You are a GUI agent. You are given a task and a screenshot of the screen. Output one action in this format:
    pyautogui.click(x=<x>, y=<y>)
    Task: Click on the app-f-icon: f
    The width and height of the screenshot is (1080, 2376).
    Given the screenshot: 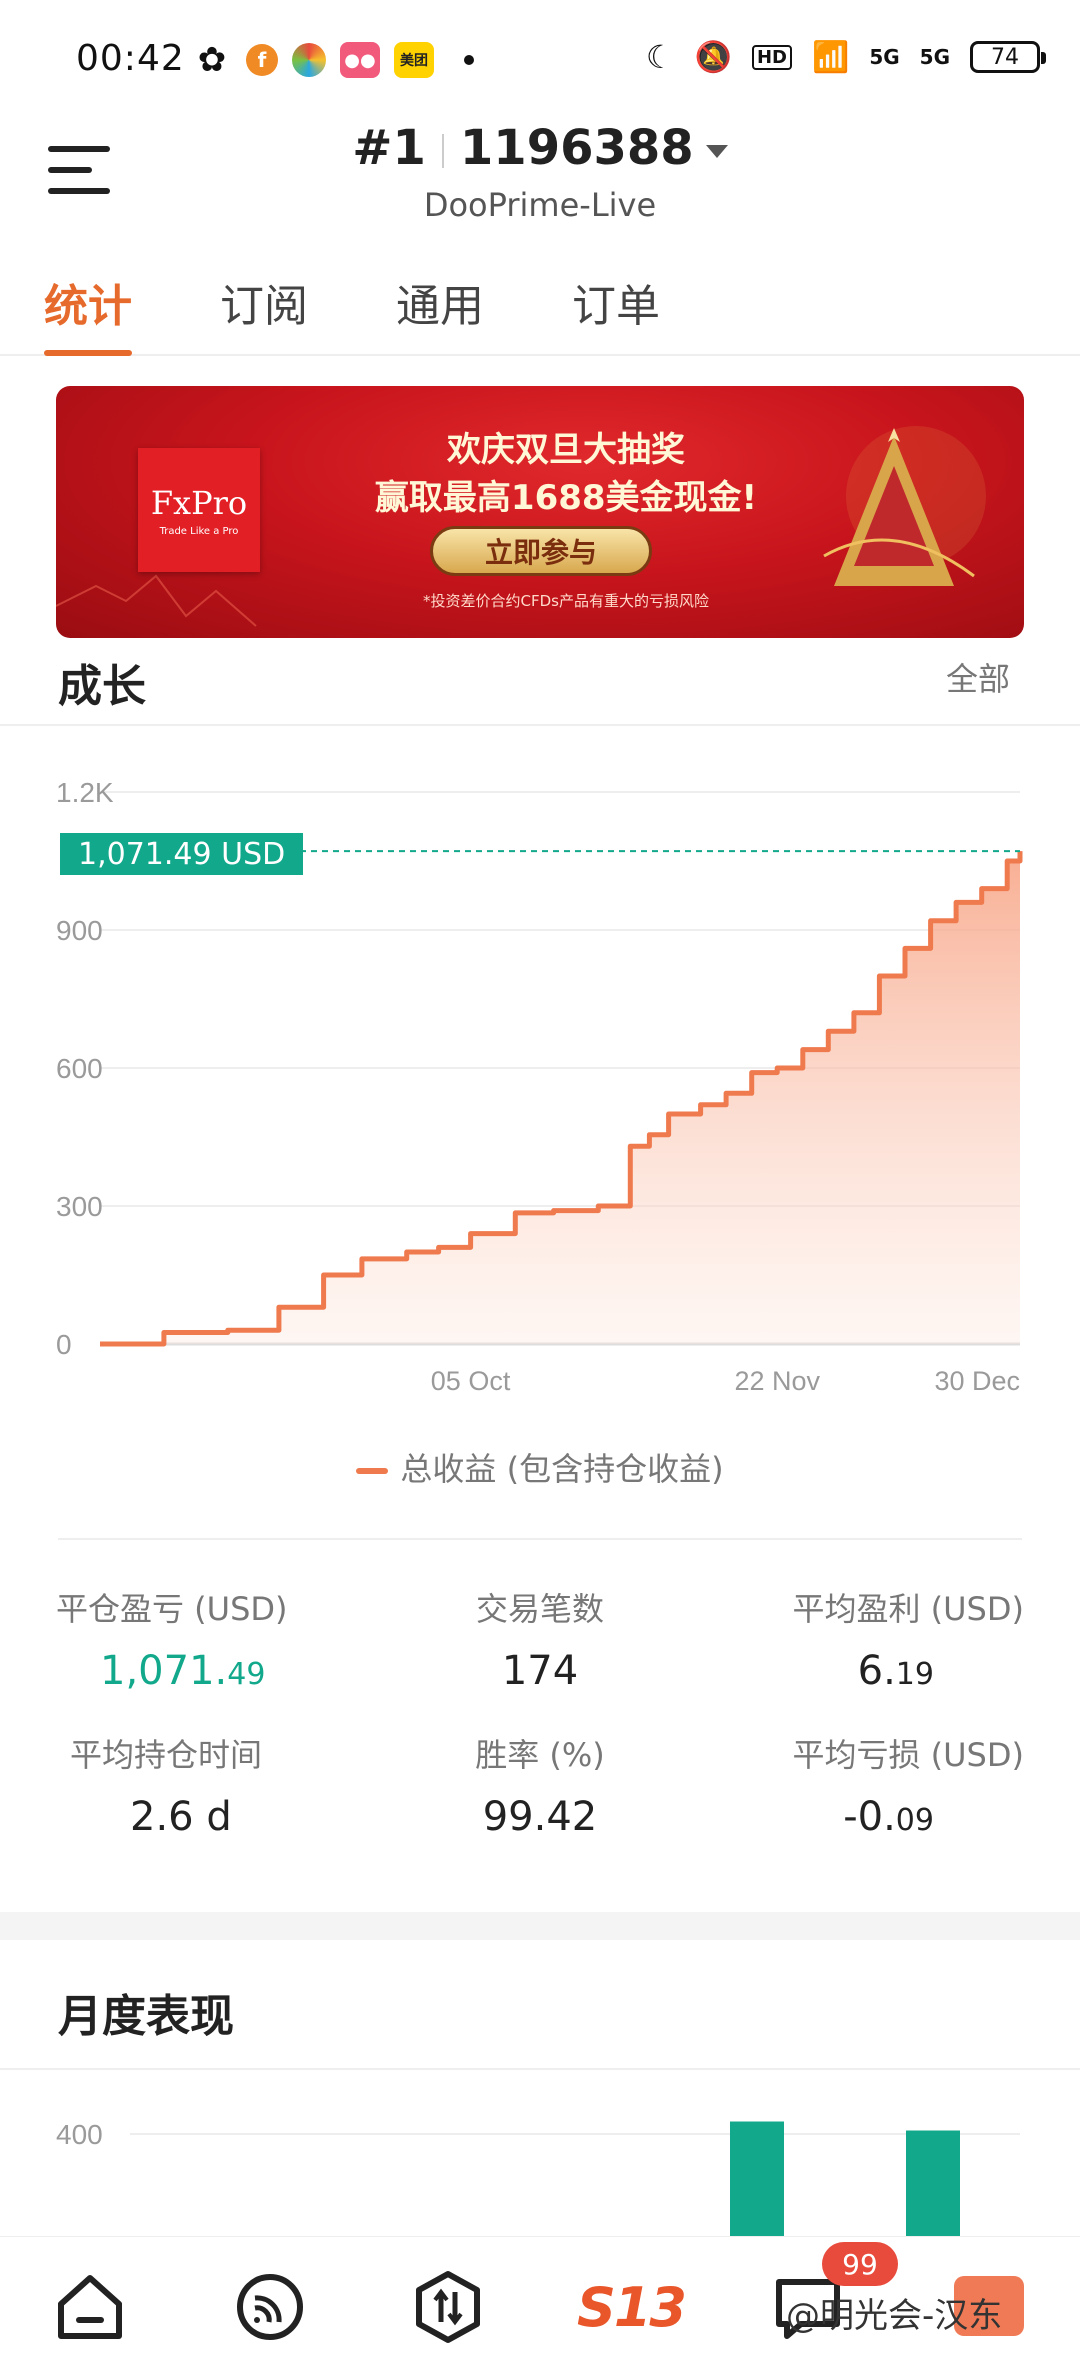 What is the action you would take?
    pyautogui.click(x=262, y=60)
    